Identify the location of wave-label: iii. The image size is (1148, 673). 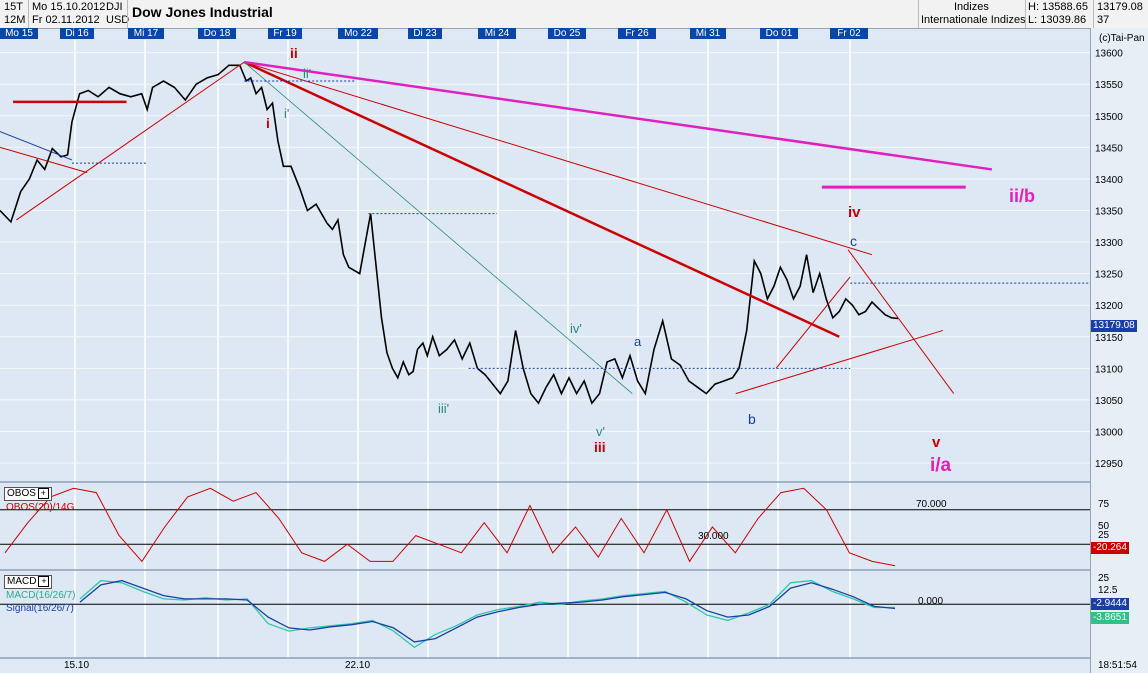
(600, 447).